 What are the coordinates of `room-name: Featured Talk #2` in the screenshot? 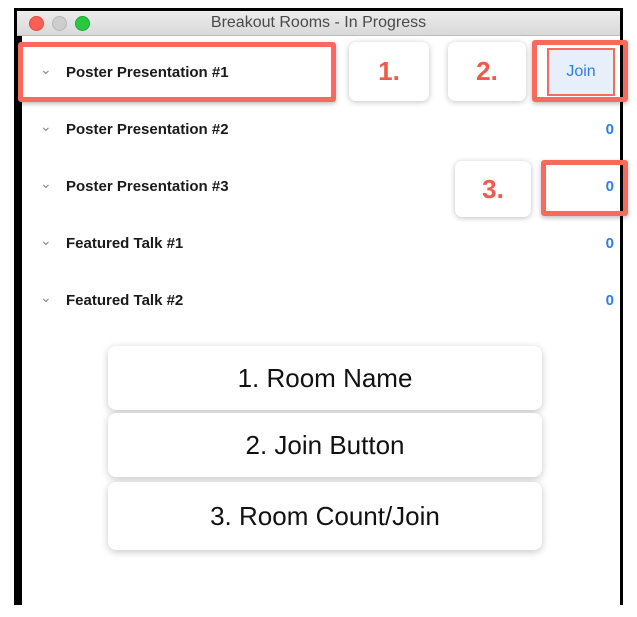 It's located at (125, 300).